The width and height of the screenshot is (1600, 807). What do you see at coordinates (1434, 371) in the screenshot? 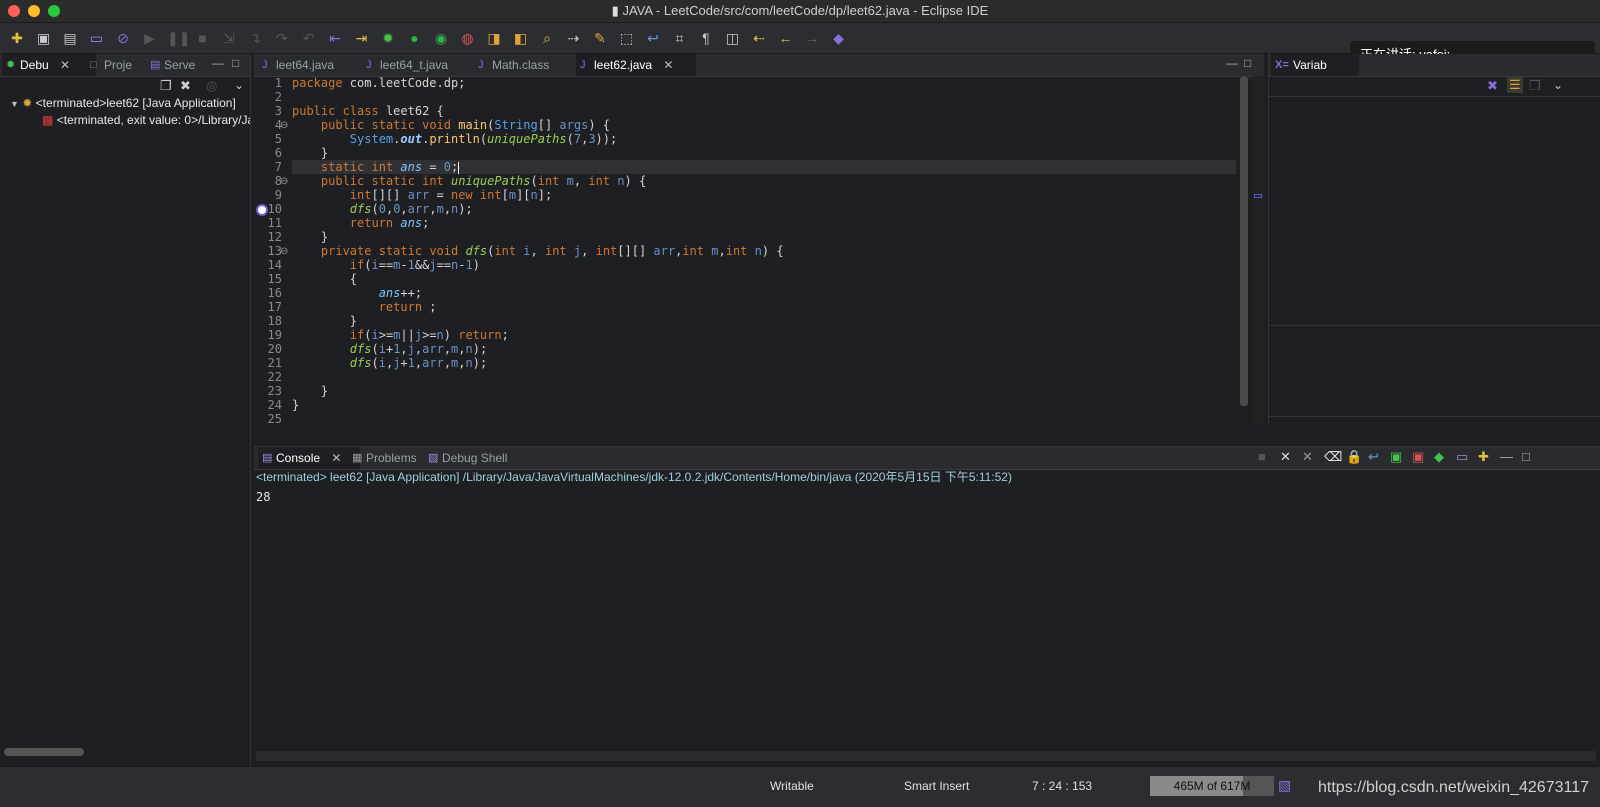
I see `variable-details-pane` at bounding box center [1434, 371].